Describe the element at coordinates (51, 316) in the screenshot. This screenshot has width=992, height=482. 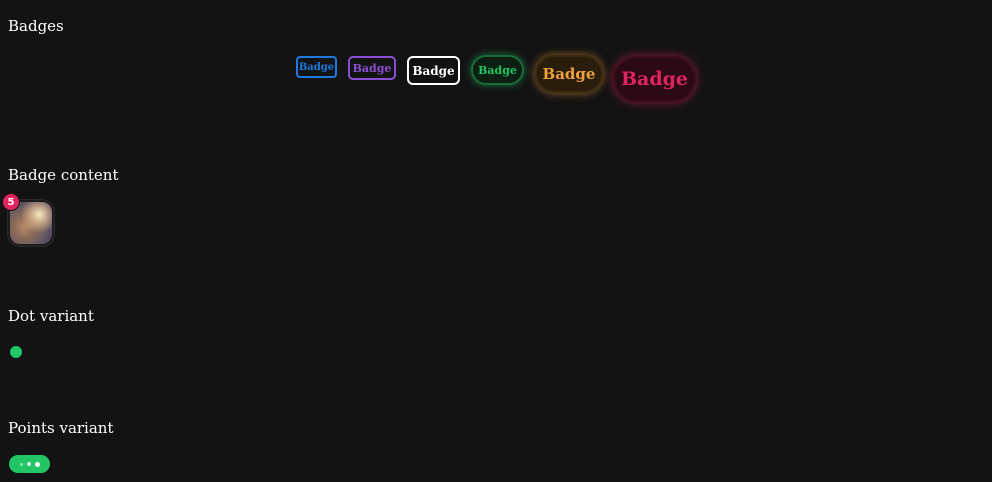
I see `dot-variant-section-title: Dot variant` at that location.